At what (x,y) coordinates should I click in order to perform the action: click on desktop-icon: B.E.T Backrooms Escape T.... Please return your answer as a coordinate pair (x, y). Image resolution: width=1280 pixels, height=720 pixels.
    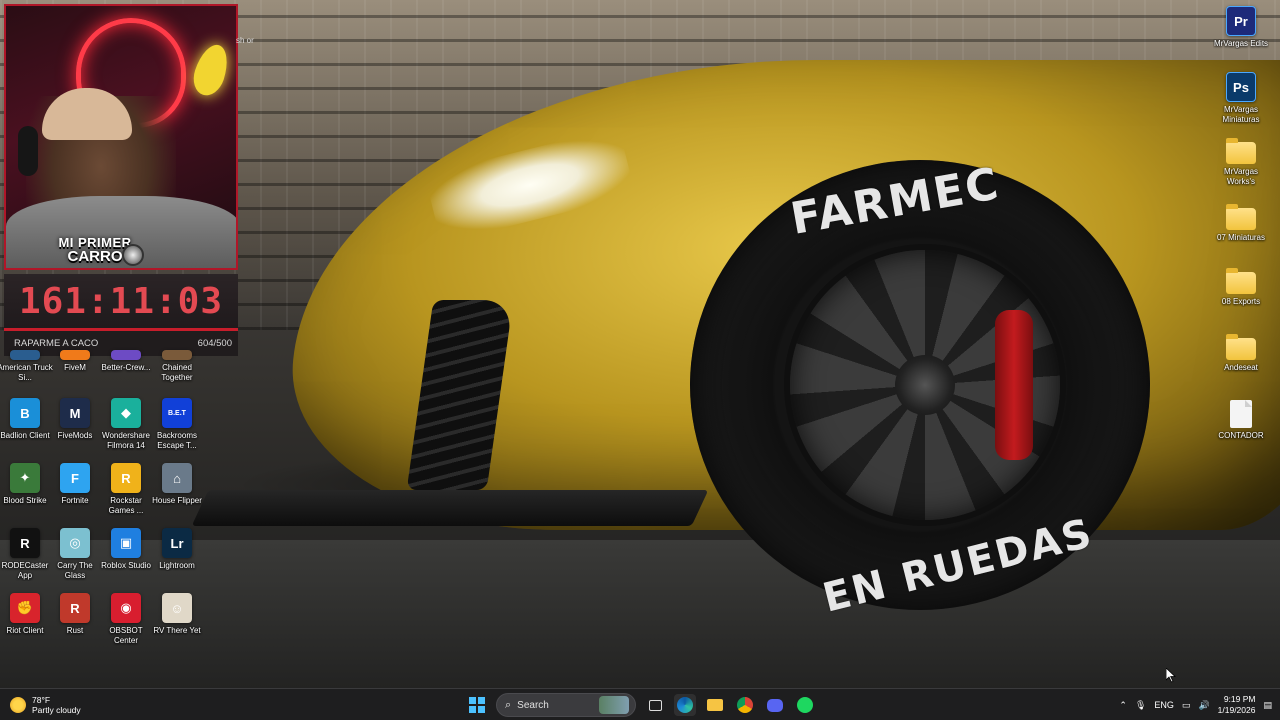
    Looking at the image, I should click on (177, 430).